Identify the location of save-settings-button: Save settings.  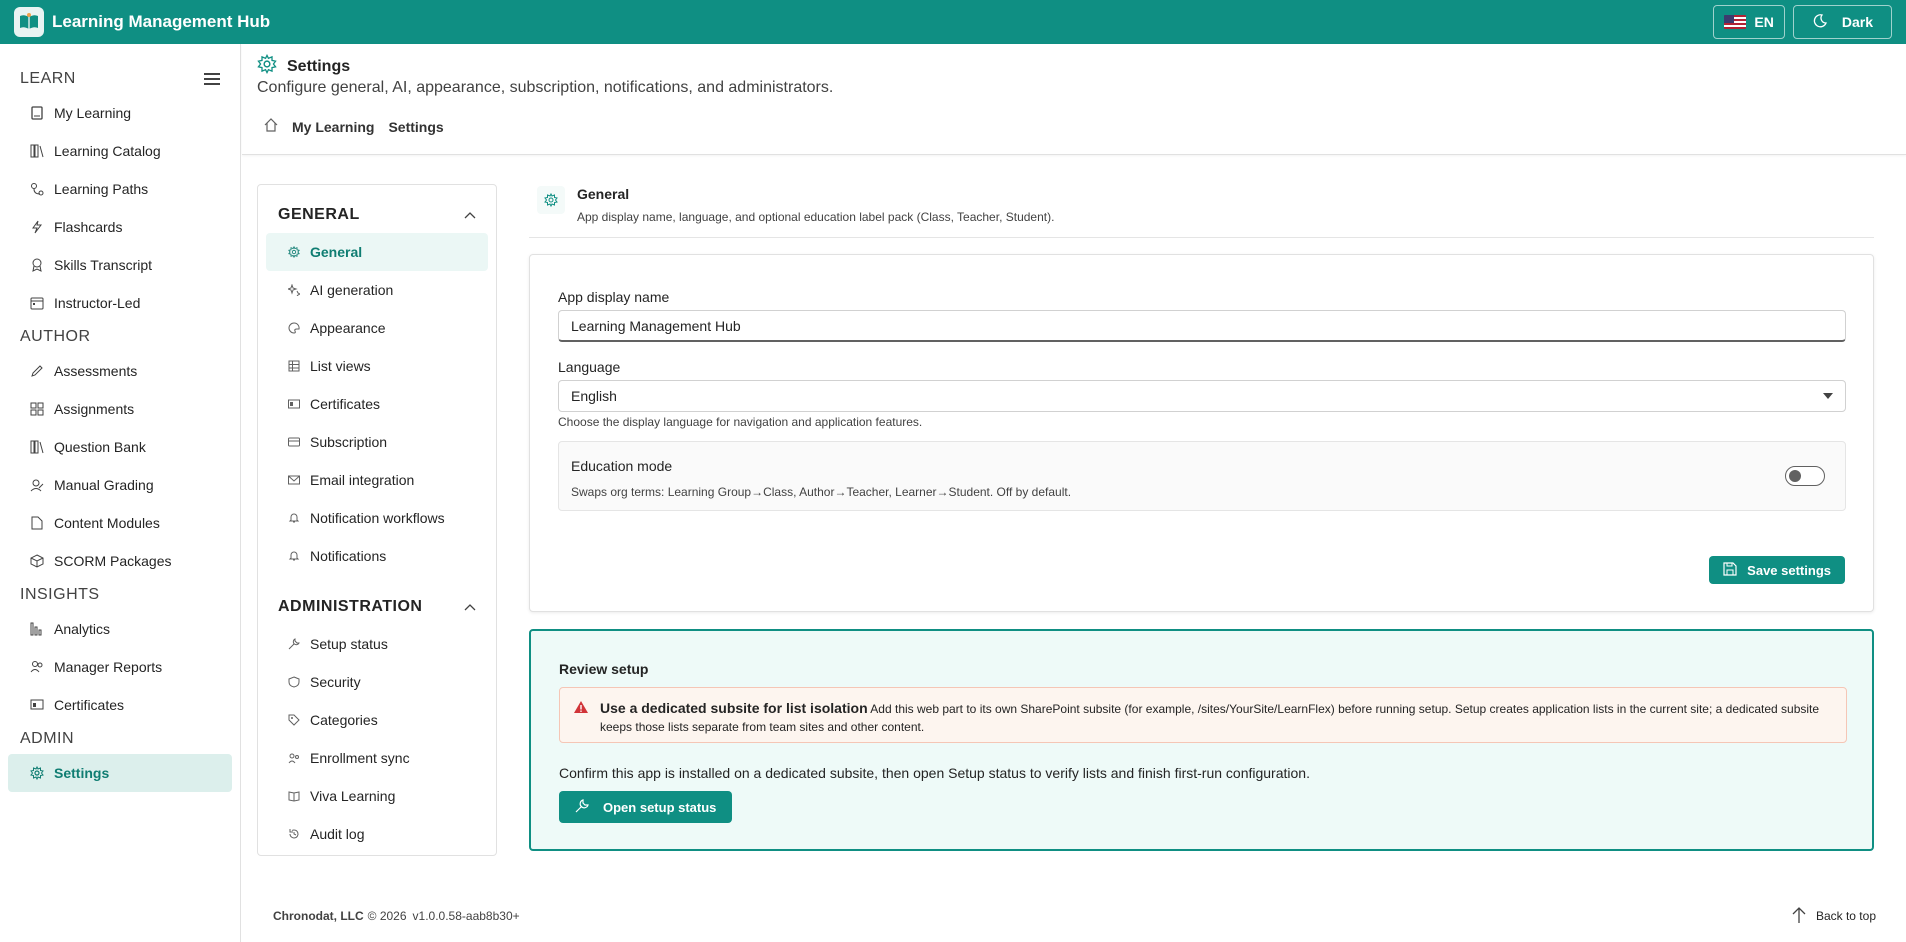
(1777, 570).